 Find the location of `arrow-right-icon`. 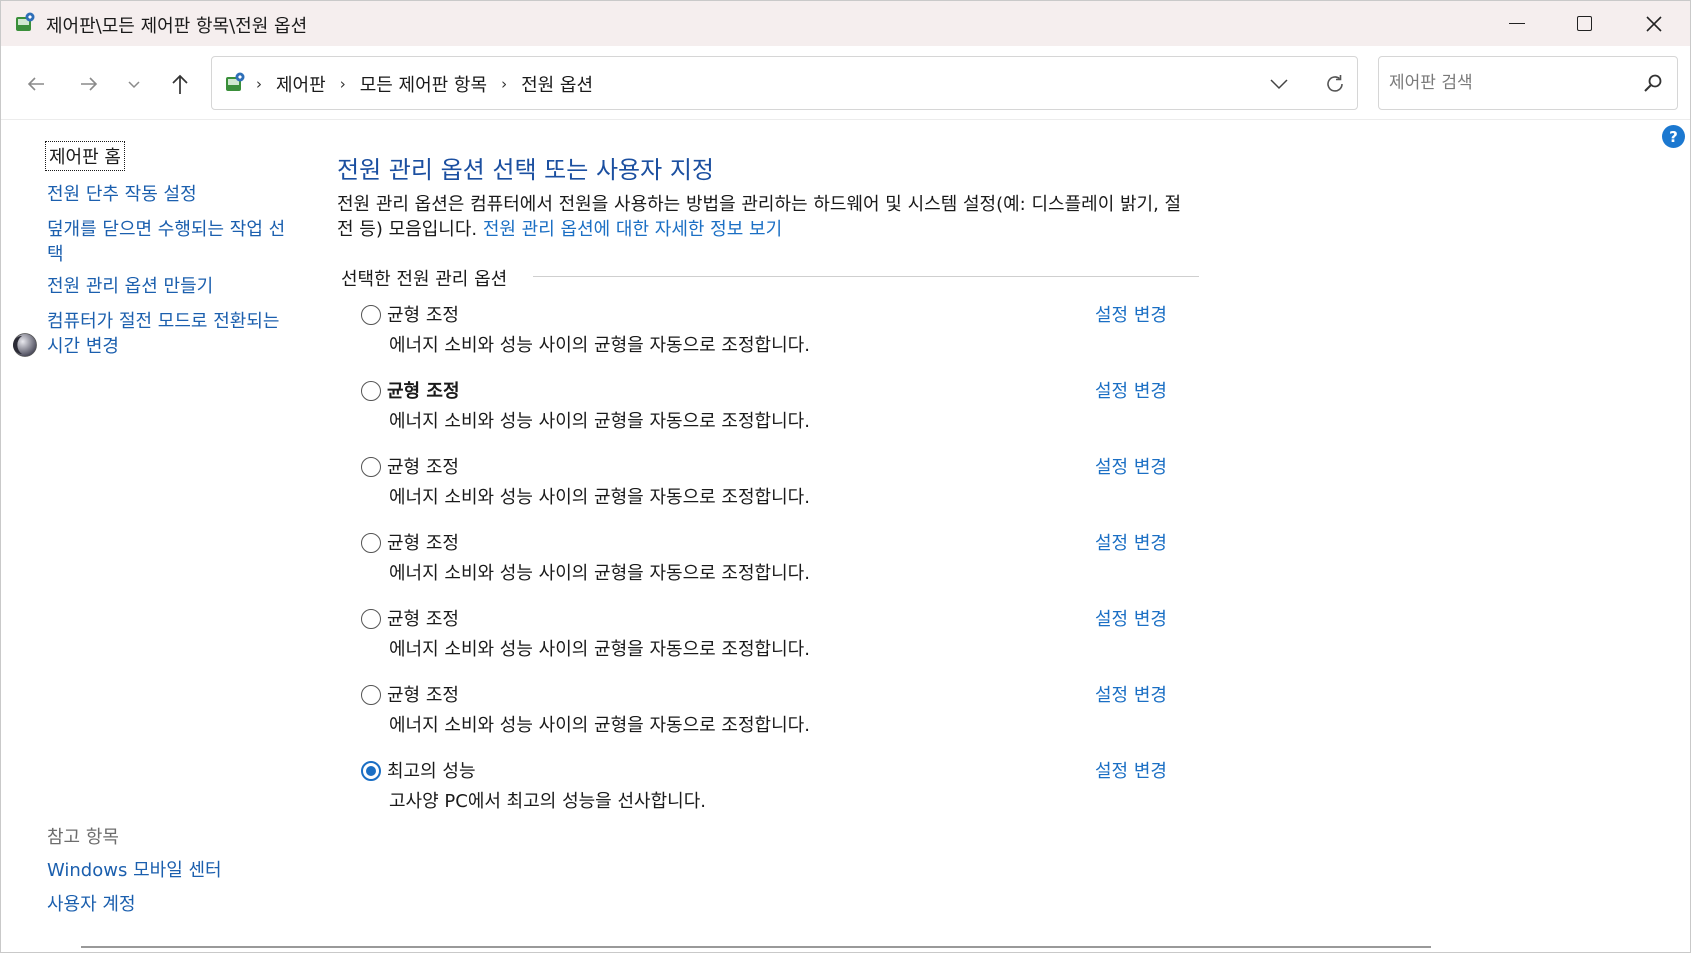

arrow-right-icon is located at coordinates (89, 84).